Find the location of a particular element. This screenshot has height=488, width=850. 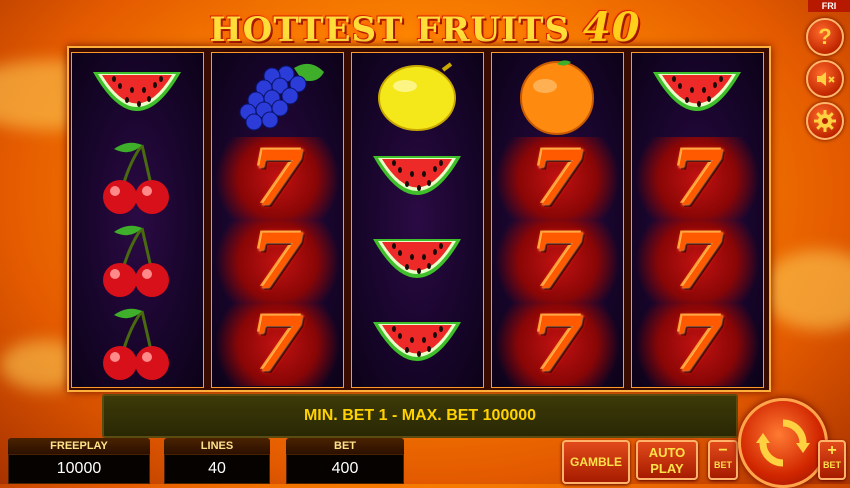

plus-icon: + is located at coordinates (832, 450).